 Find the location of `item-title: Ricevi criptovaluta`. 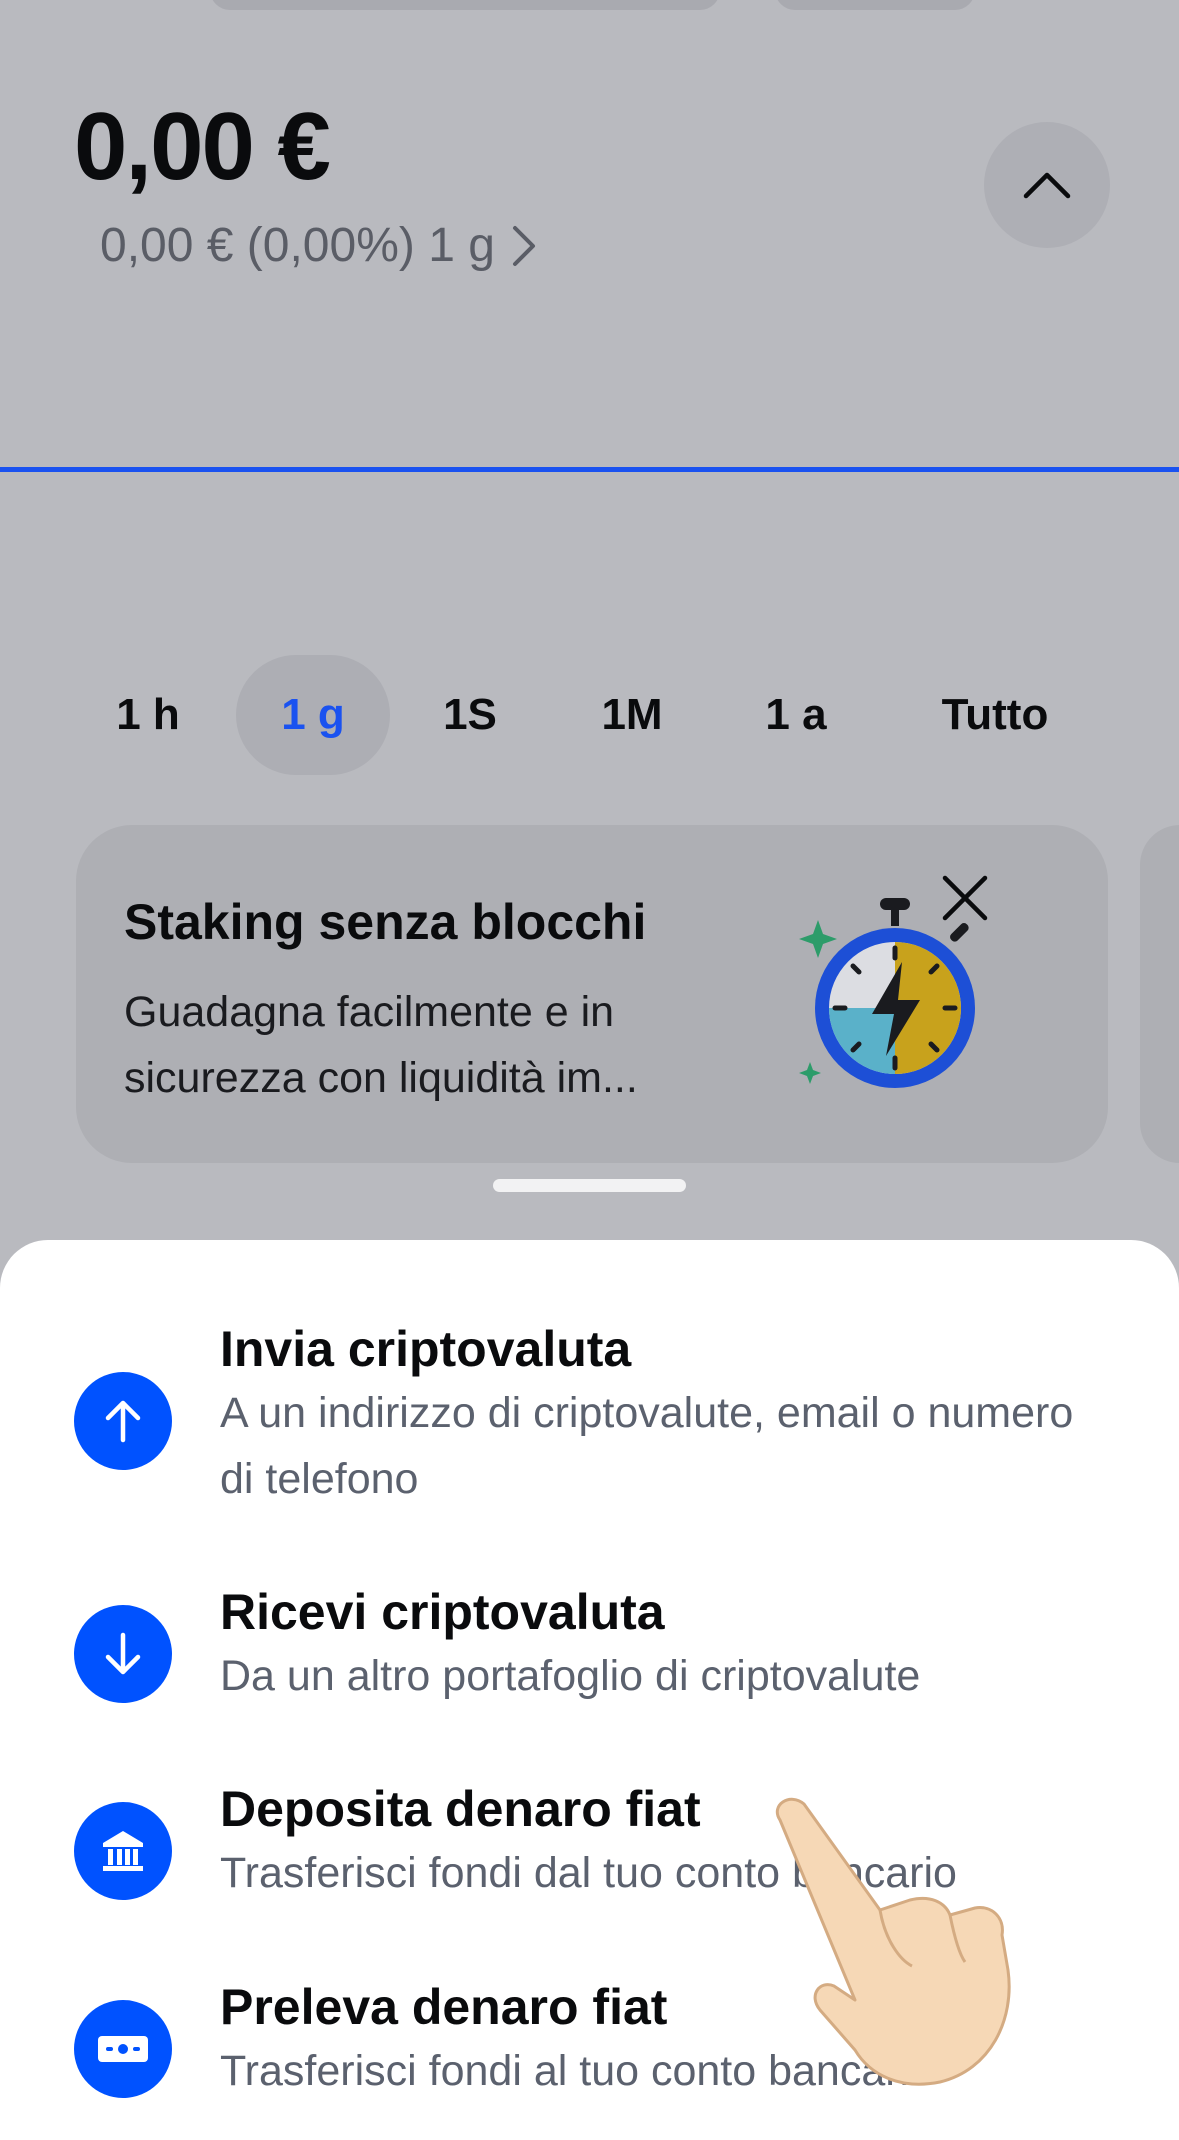

item-title: Ricevi criptovaluta is located at coordinates (442, 1612).